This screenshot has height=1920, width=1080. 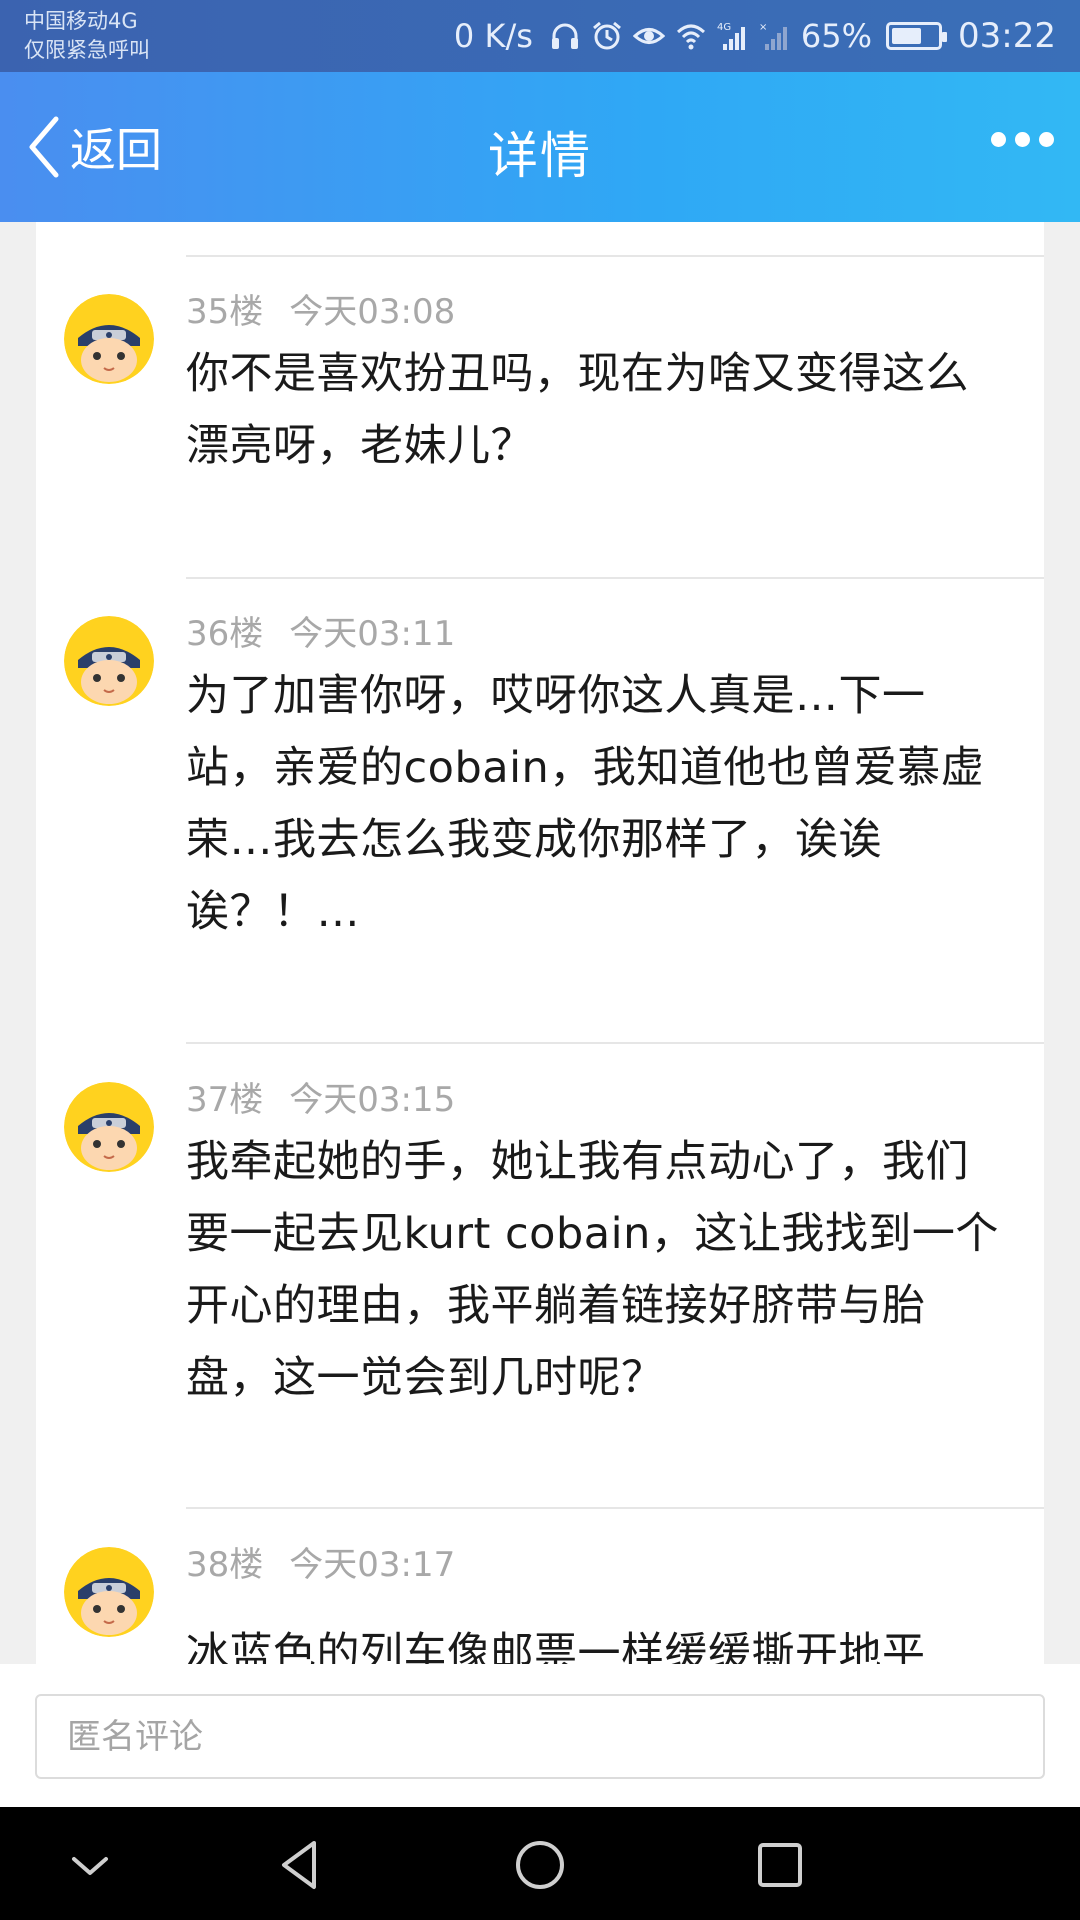 I want to click on home-nav-icon, so click(x=540, y=1865).